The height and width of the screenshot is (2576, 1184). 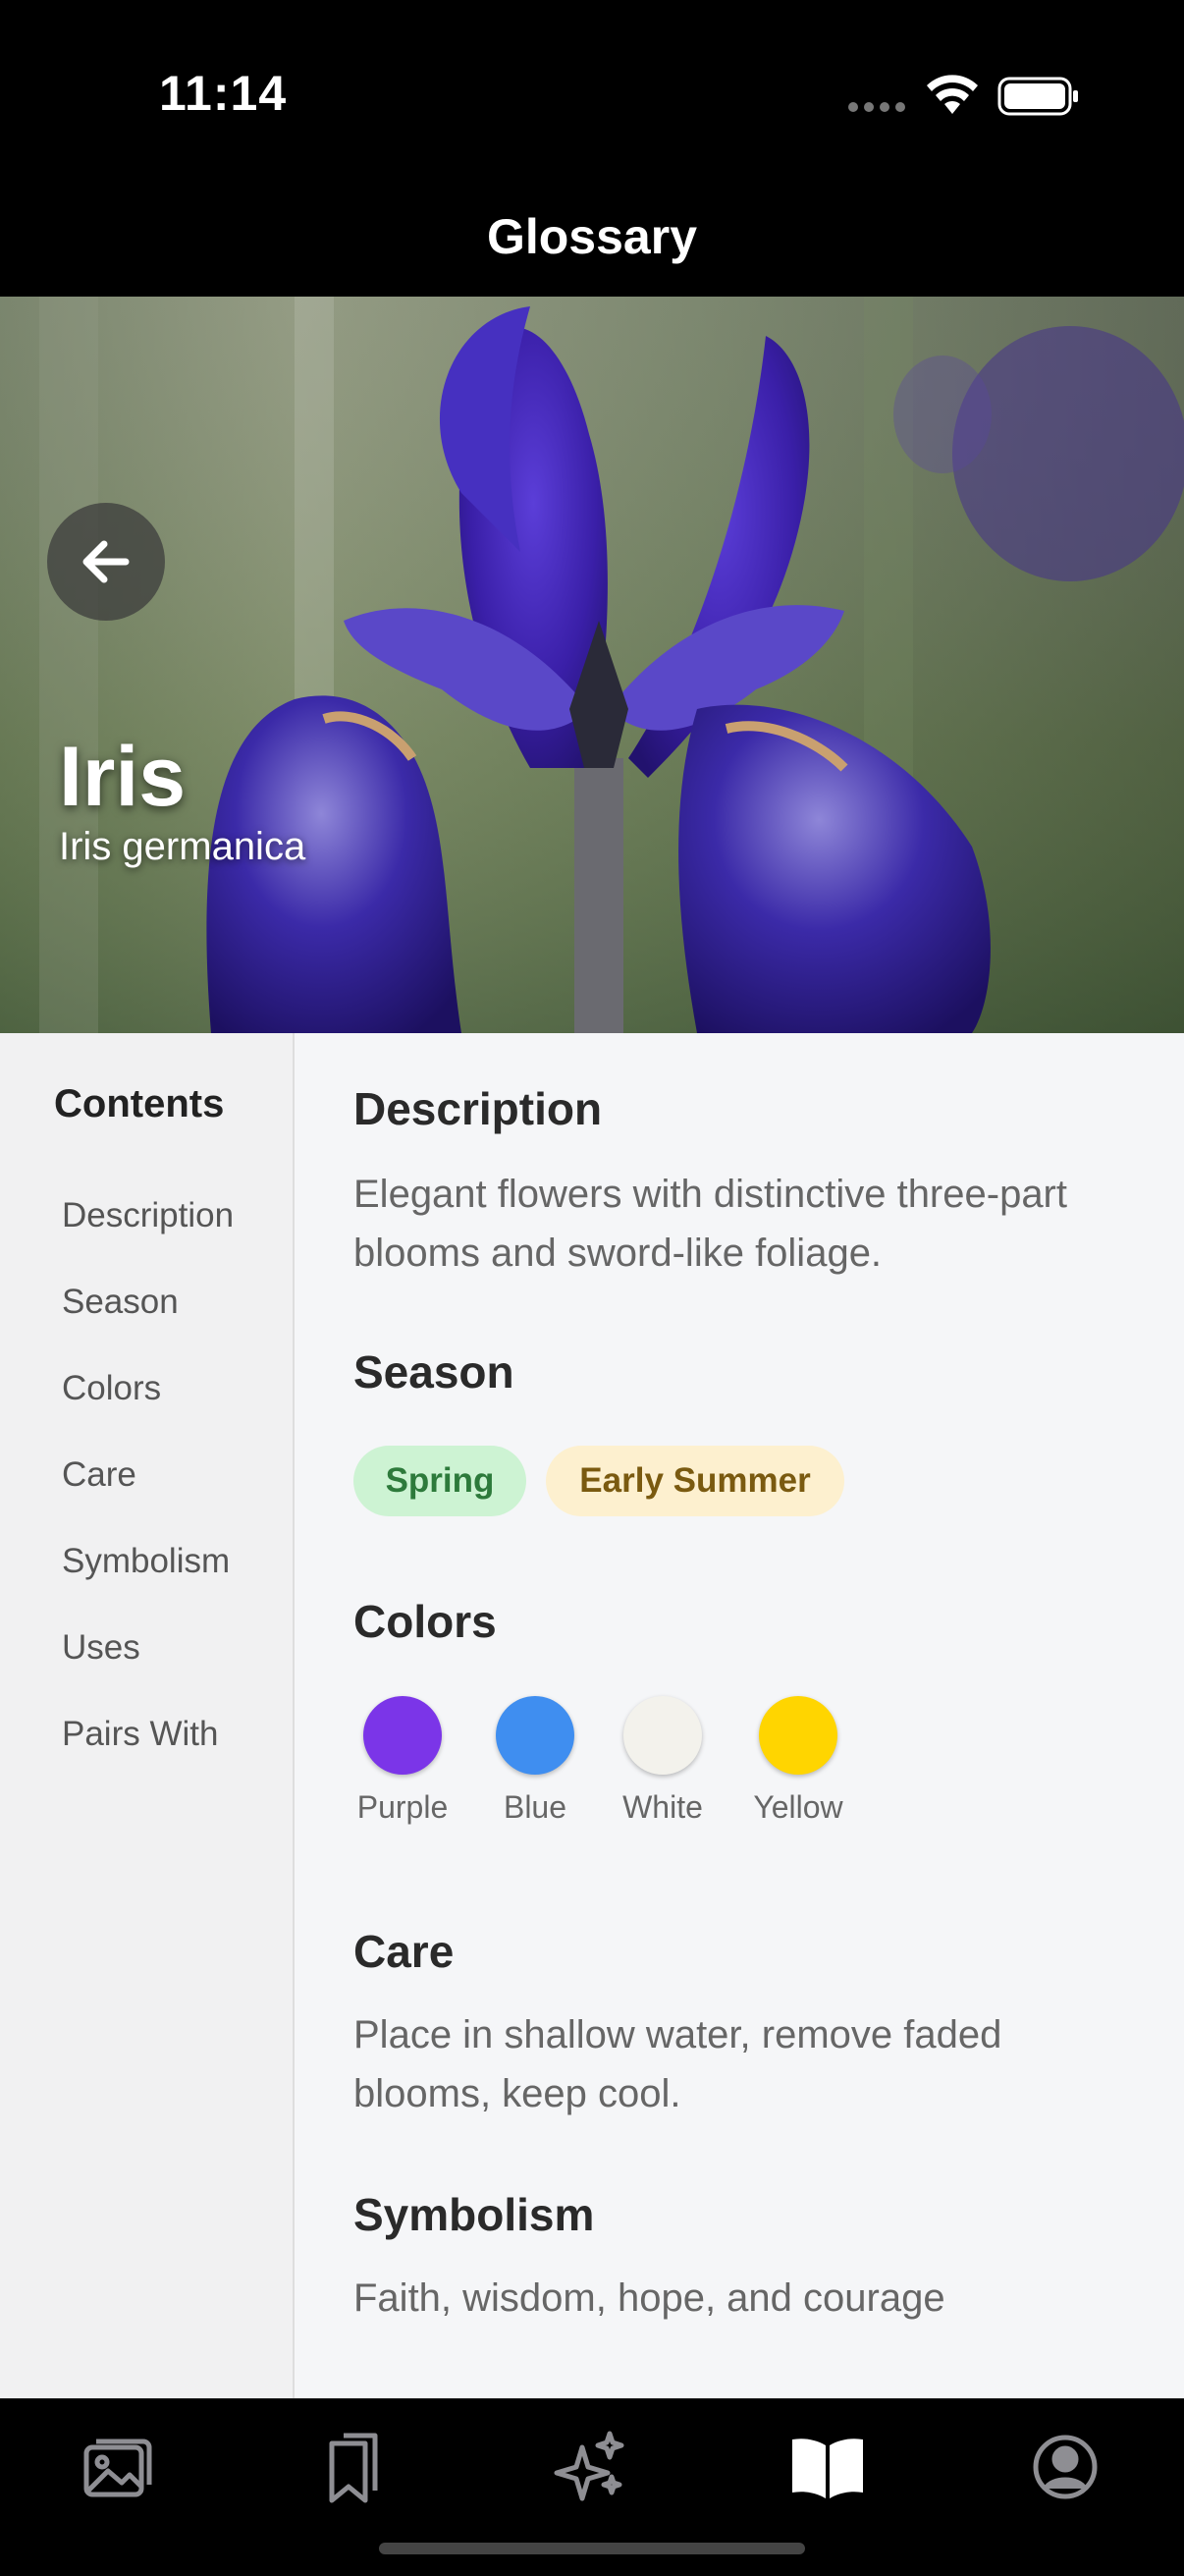 I want to click on section-title-colors: Colors, so click(x=425, y=1622).